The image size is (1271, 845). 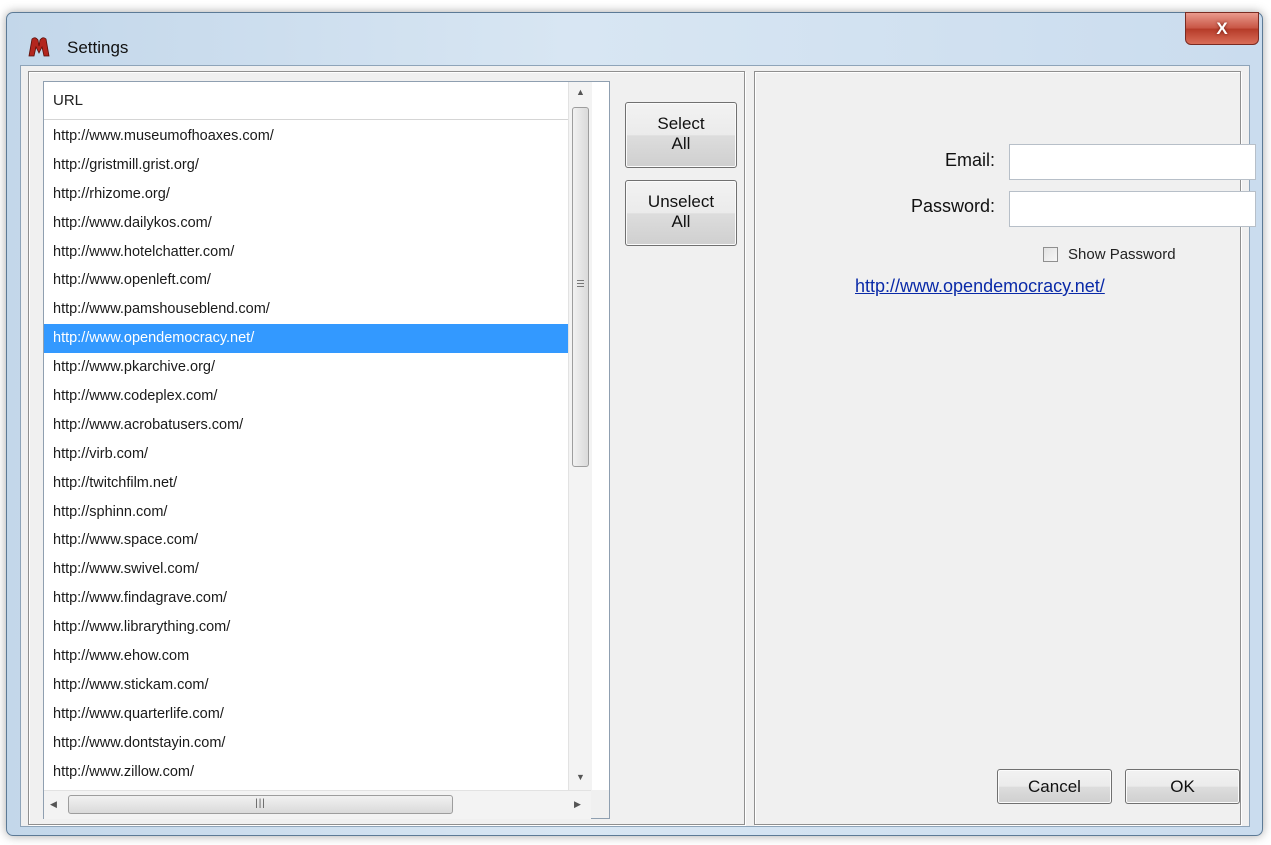 What do you see at coordinates (980, 286) in the screenshot?
I see `selected-url-link: http://www.opendemocracy.net/` at bounding box center [980, 286].